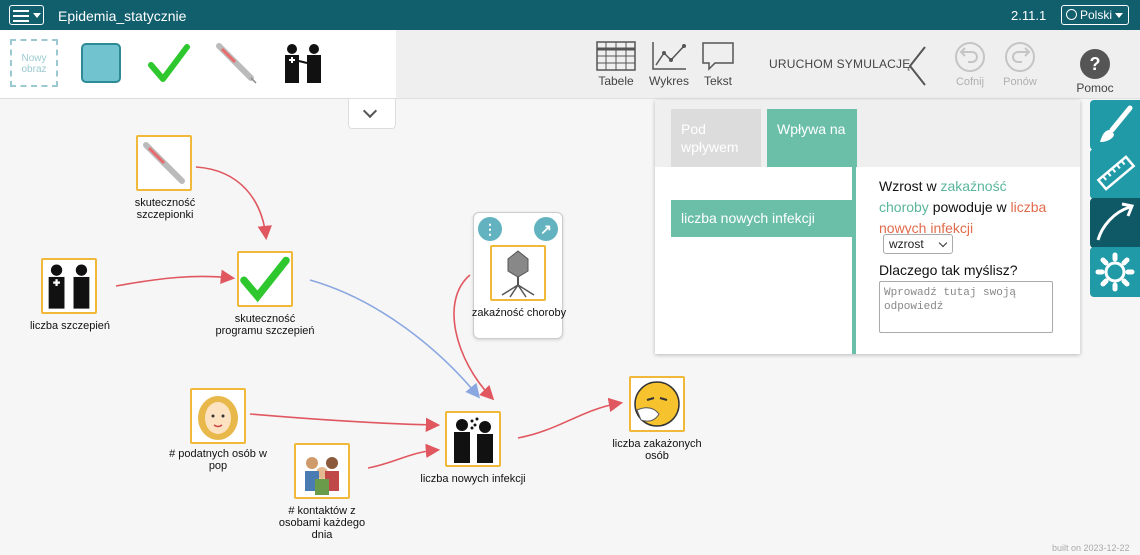 The image size is (1140, 555). I want to click on brush-icon, so click(1116, 123).